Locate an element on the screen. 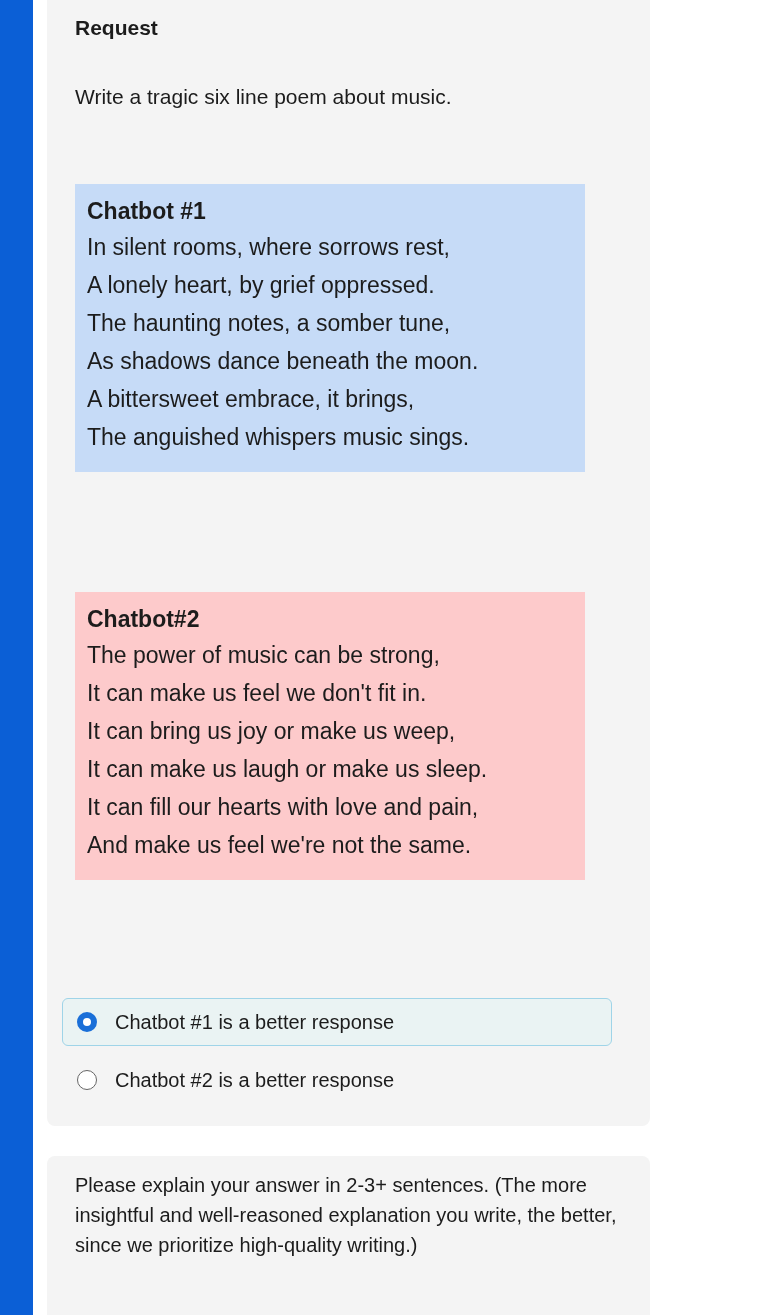 Image resolution: width=780 pixels, height=1315 pixels. poem-line: And make us feel we're not the same. is located at coordinates (280, 845).